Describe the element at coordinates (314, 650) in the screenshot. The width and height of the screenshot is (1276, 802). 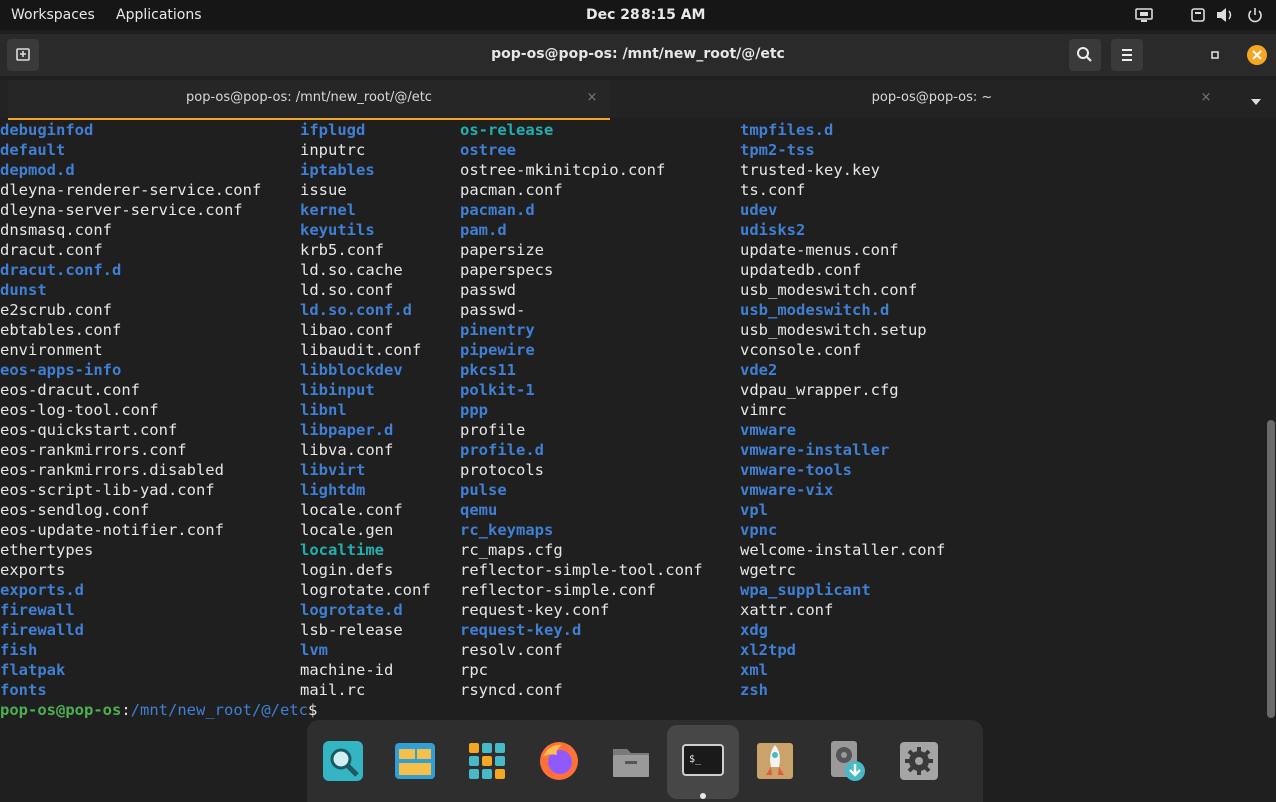
I see `directory-entry: lvm` at that location.